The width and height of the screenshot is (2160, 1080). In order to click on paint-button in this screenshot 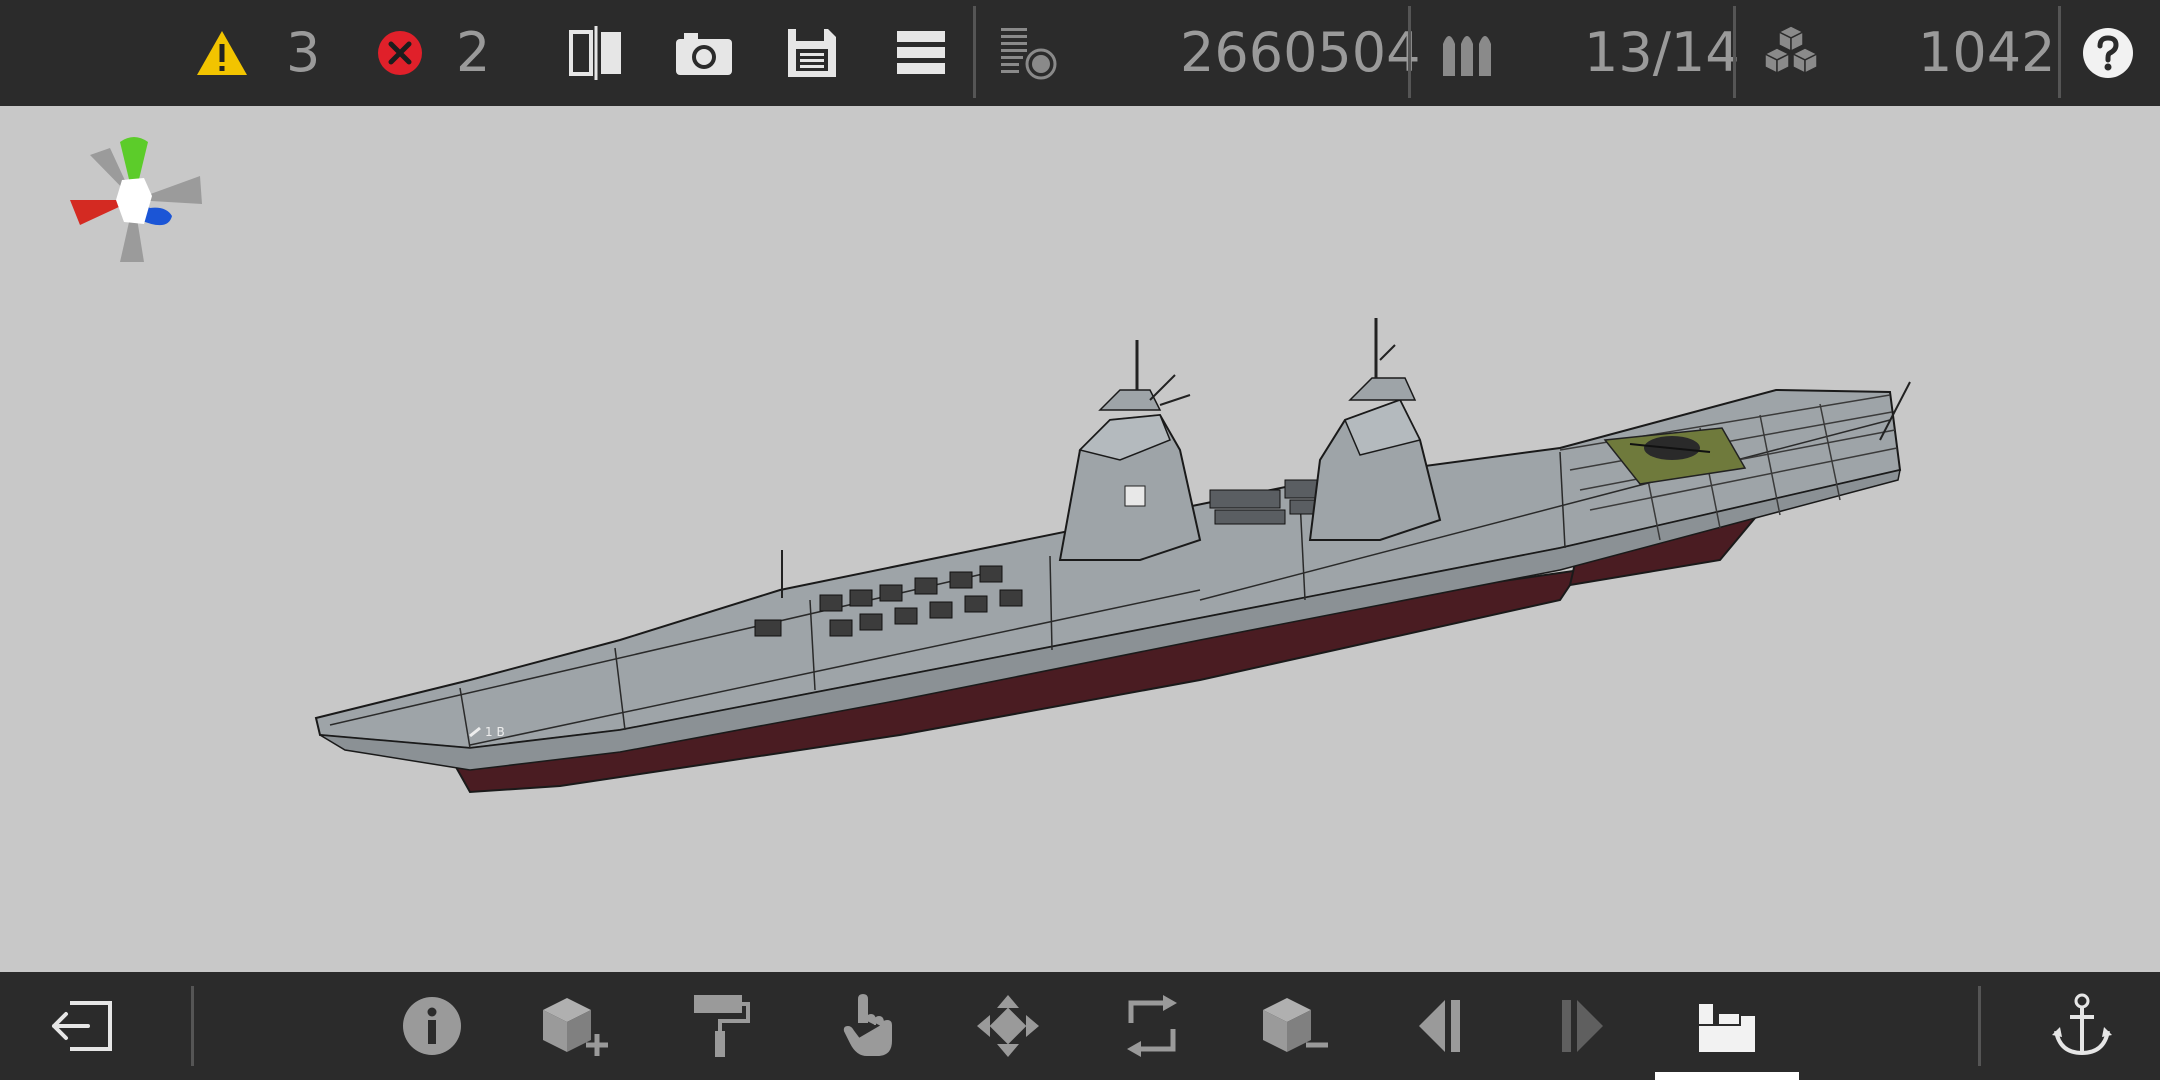, I will do `click(720, 1026)`.